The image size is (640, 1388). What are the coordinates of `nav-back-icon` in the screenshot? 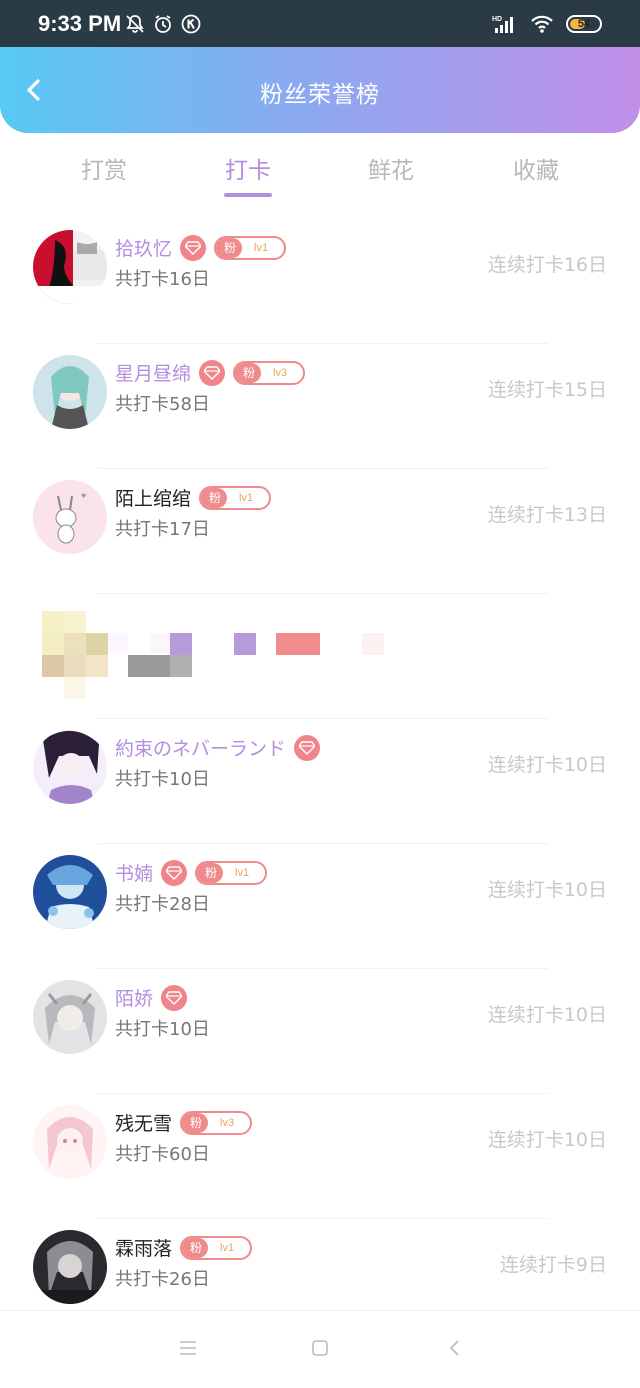 It's located at (455, 1348).